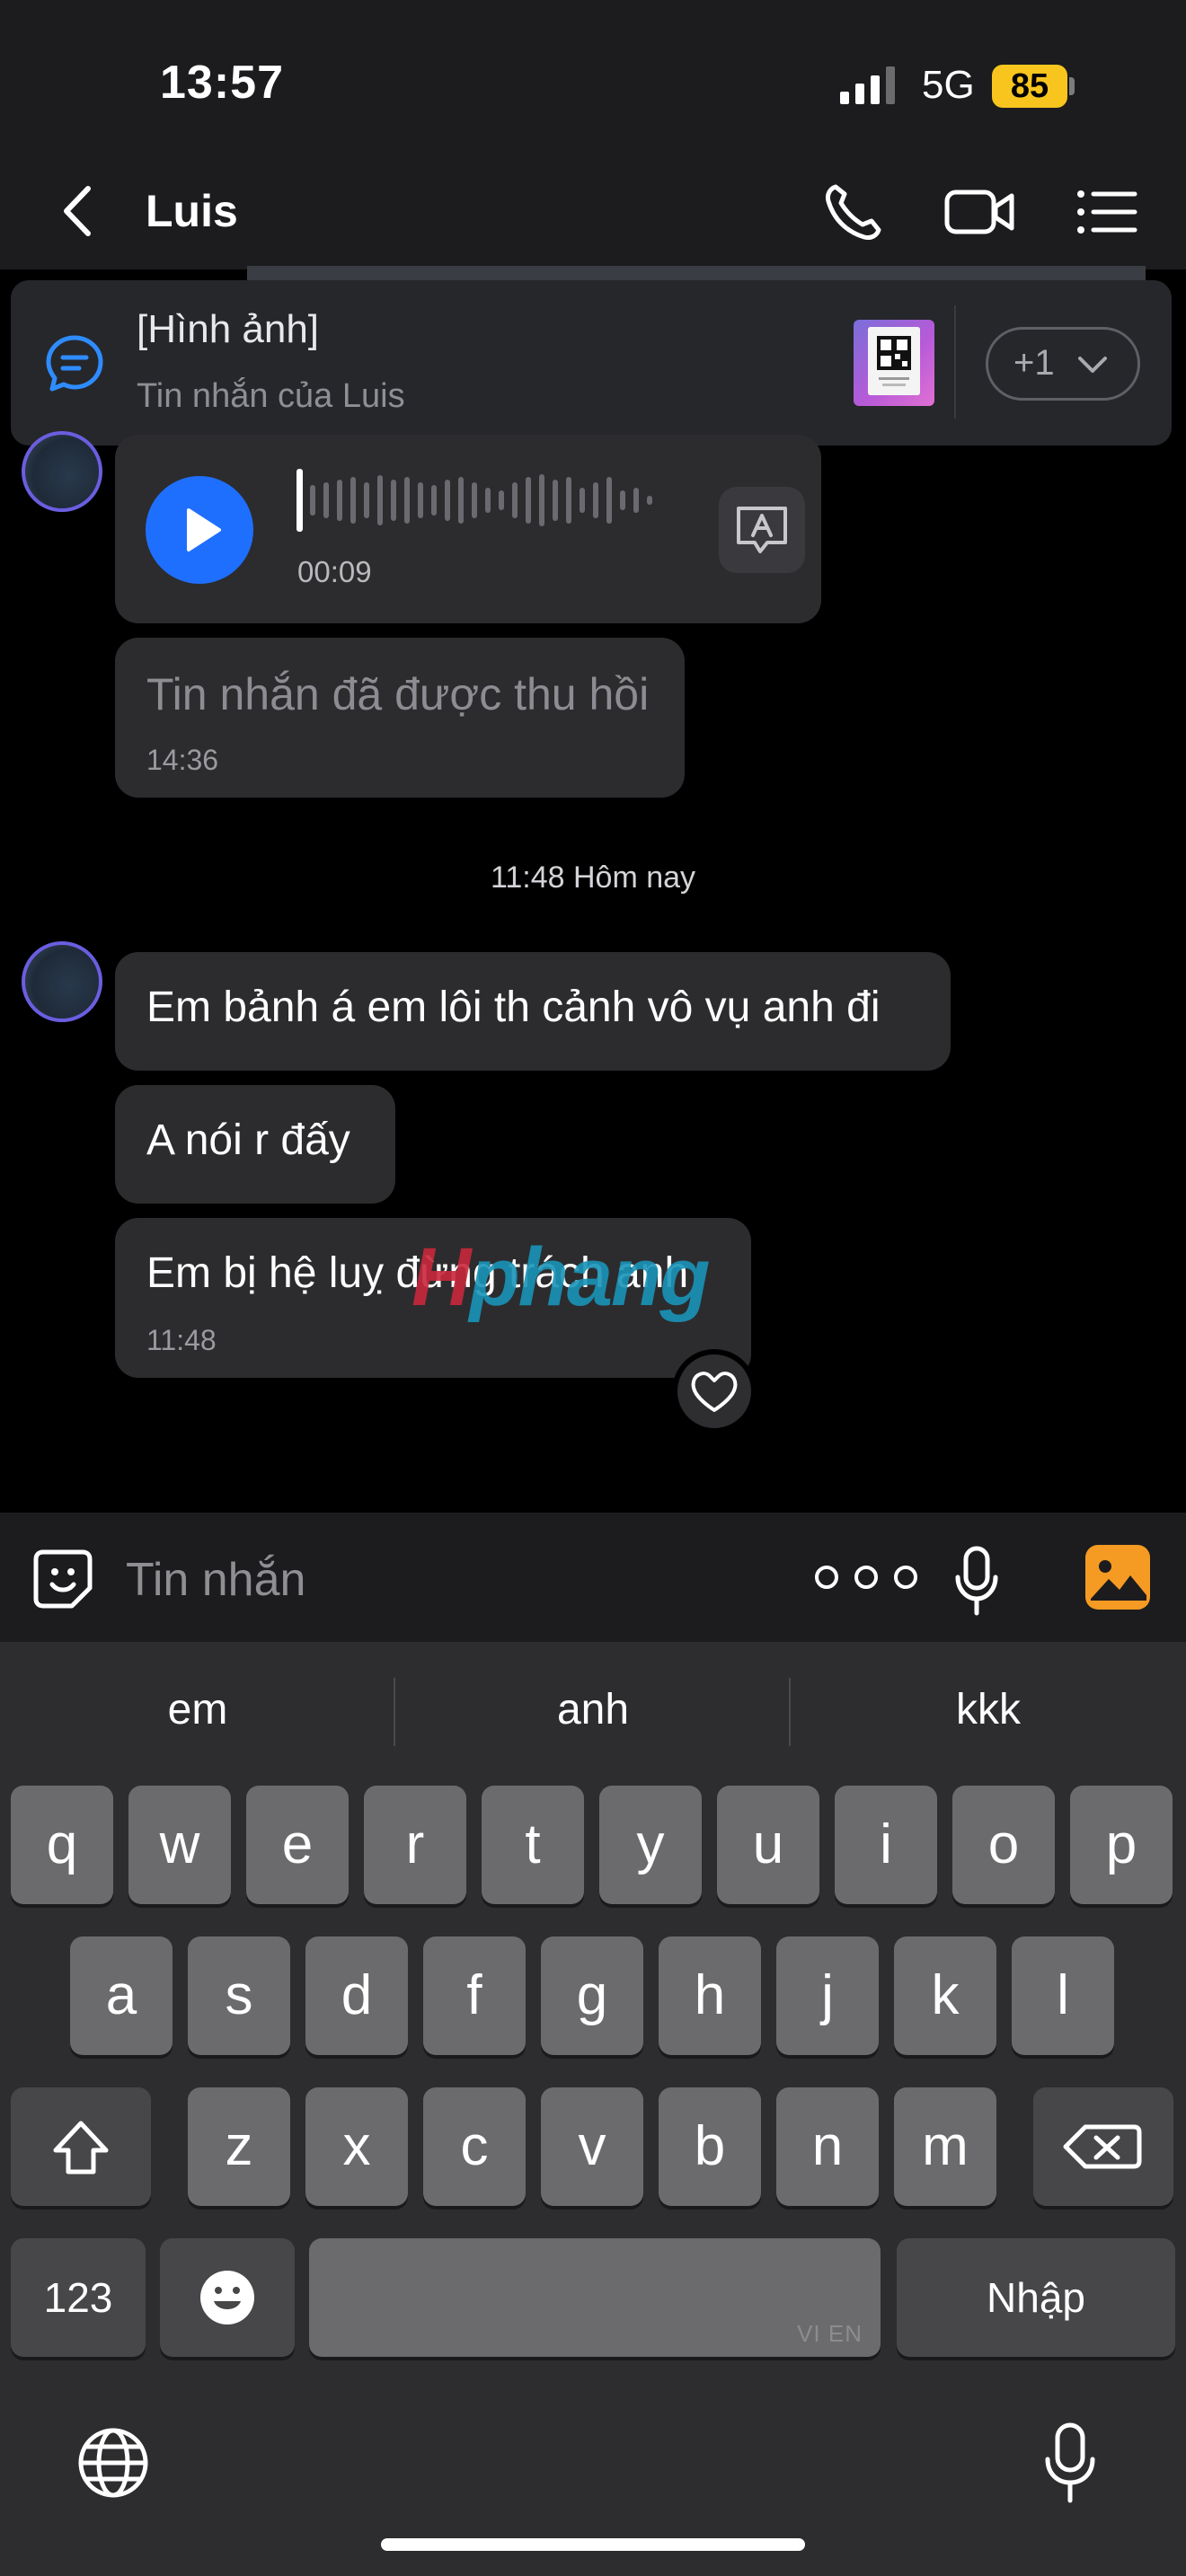 The height and width of the screenshot is (2576, 1186). I want to click on shift-arrow-icon, so click(81, 2148).